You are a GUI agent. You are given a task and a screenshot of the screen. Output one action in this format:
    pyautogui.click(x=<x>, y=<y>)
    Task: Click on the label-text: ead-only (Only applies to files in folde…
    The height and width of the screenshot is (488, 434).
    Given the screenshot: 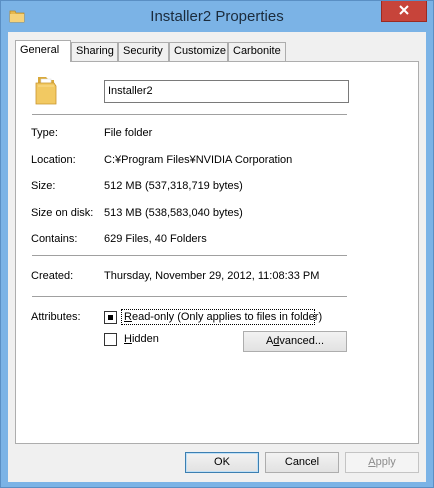 What is the action you would take?
    pyautogui.click(x=227, y=317)
    